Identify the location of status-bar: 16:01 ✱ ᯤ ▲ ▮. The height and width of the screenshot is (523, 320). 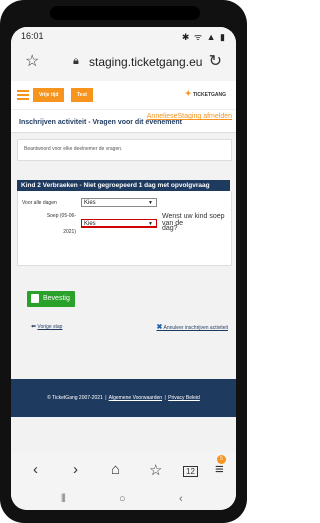
(123, 36).